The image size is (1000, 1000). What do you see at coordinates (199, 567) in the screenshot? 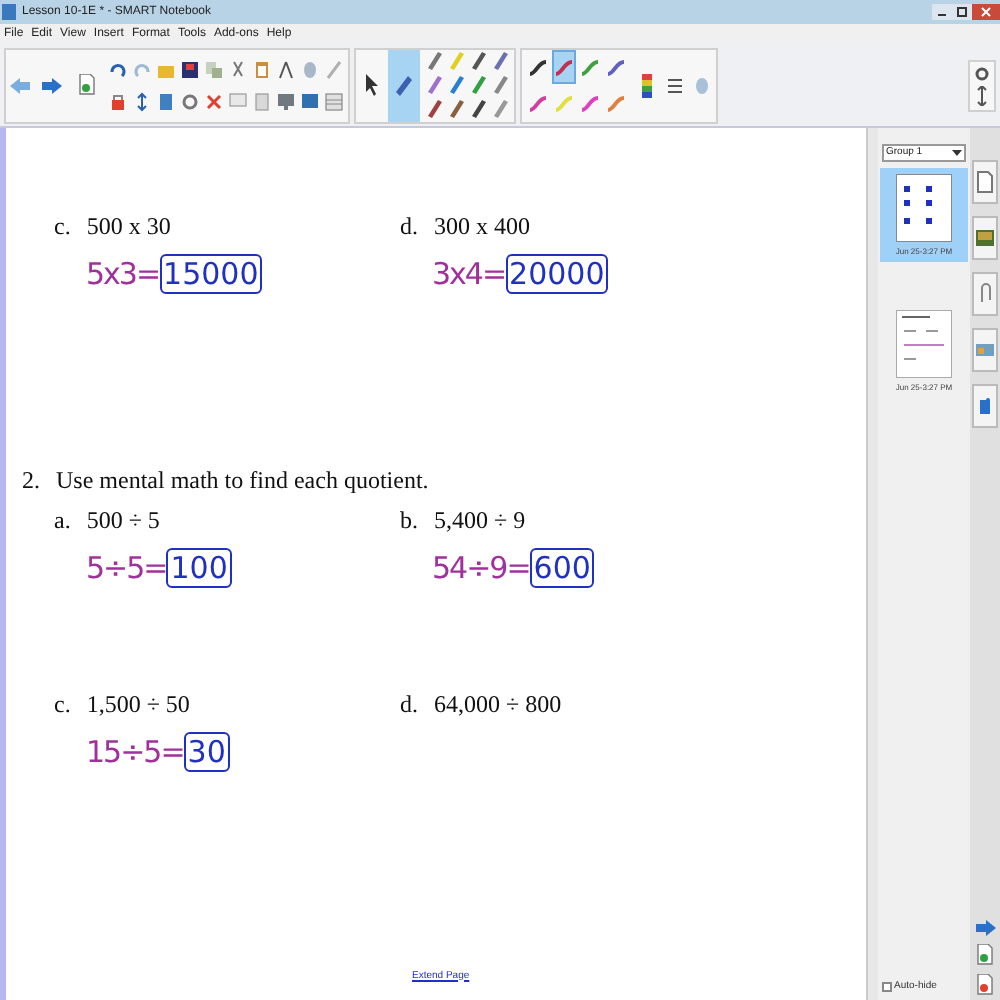
I see `handwritten-answer: 100` at bounding box center [199, 567].